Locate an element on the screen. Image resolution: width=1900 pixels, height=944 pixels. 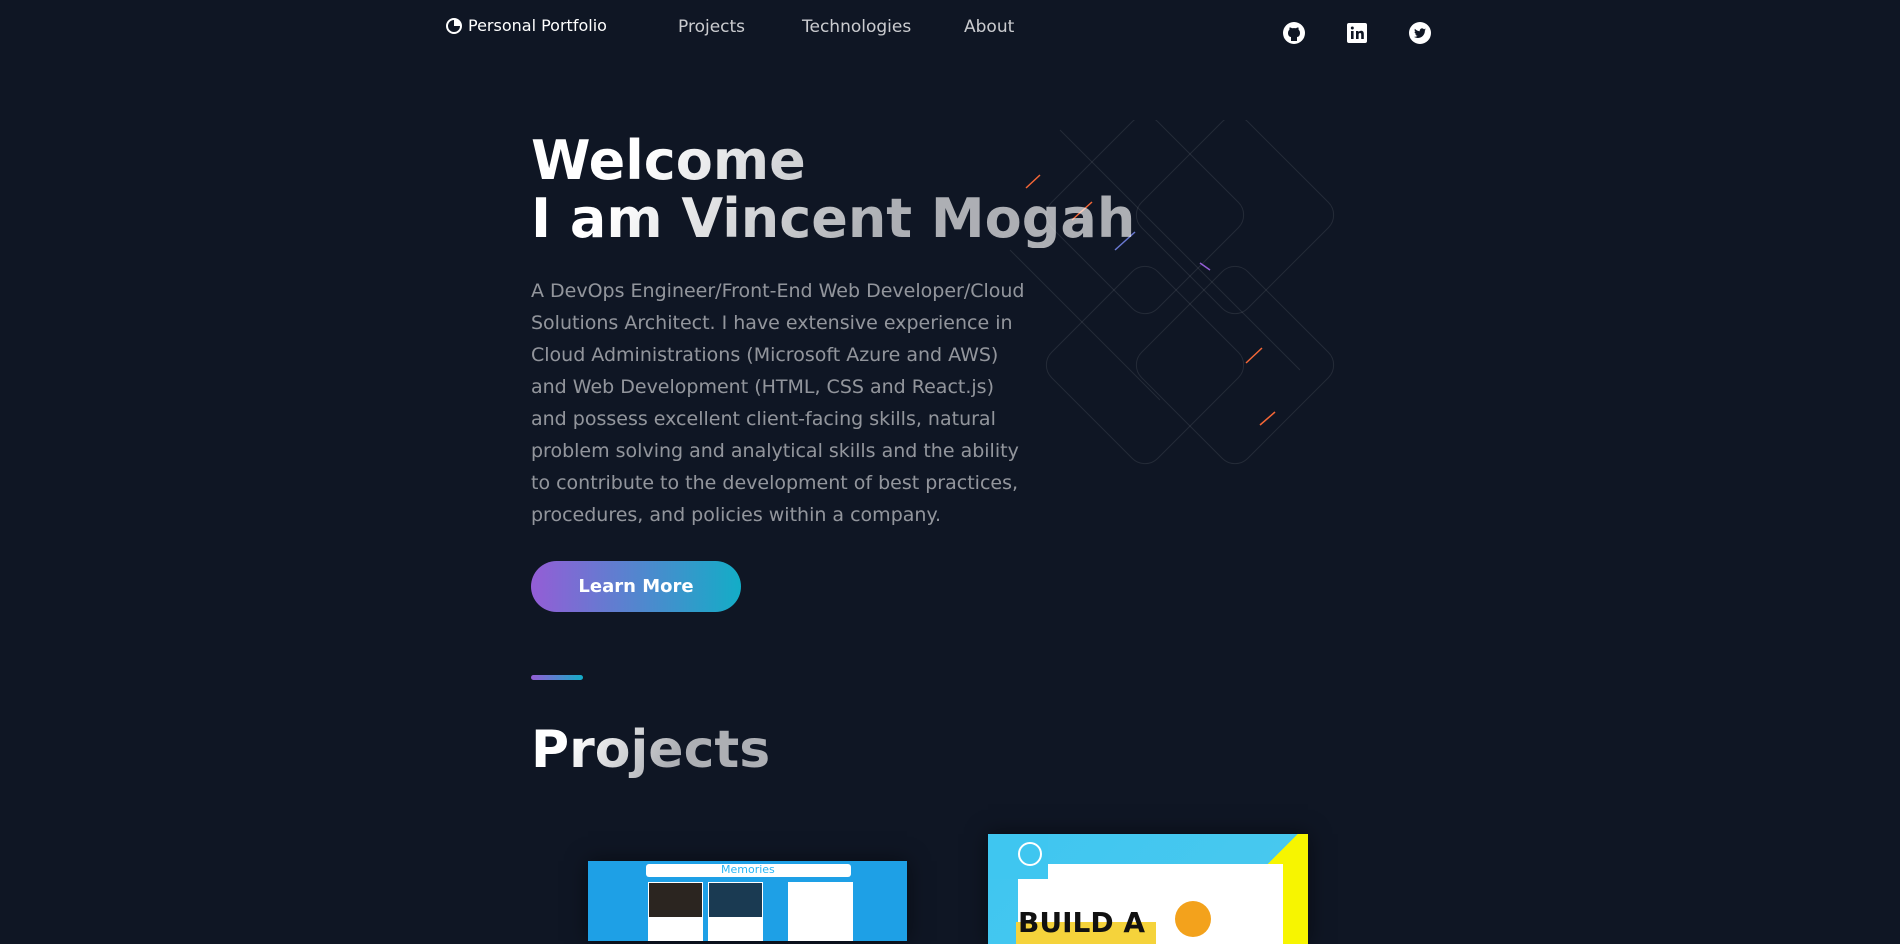
hero-title-line1: Welcome is located at coordinates (668, 160).